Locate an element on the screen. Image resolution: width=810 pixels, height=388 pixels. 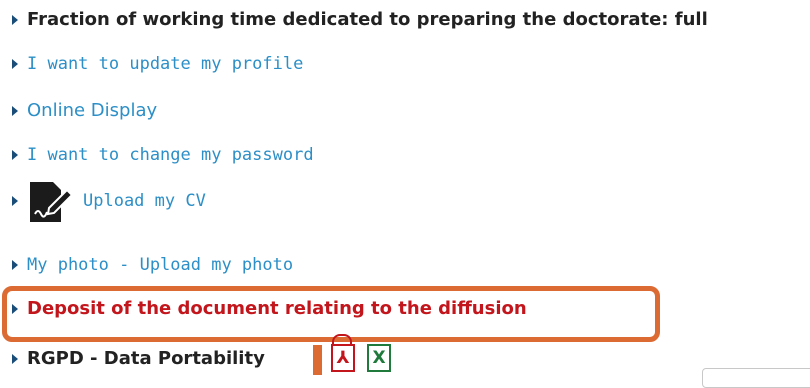
upload-cv-link: Upload my CV is located at coordinates (144, 201).